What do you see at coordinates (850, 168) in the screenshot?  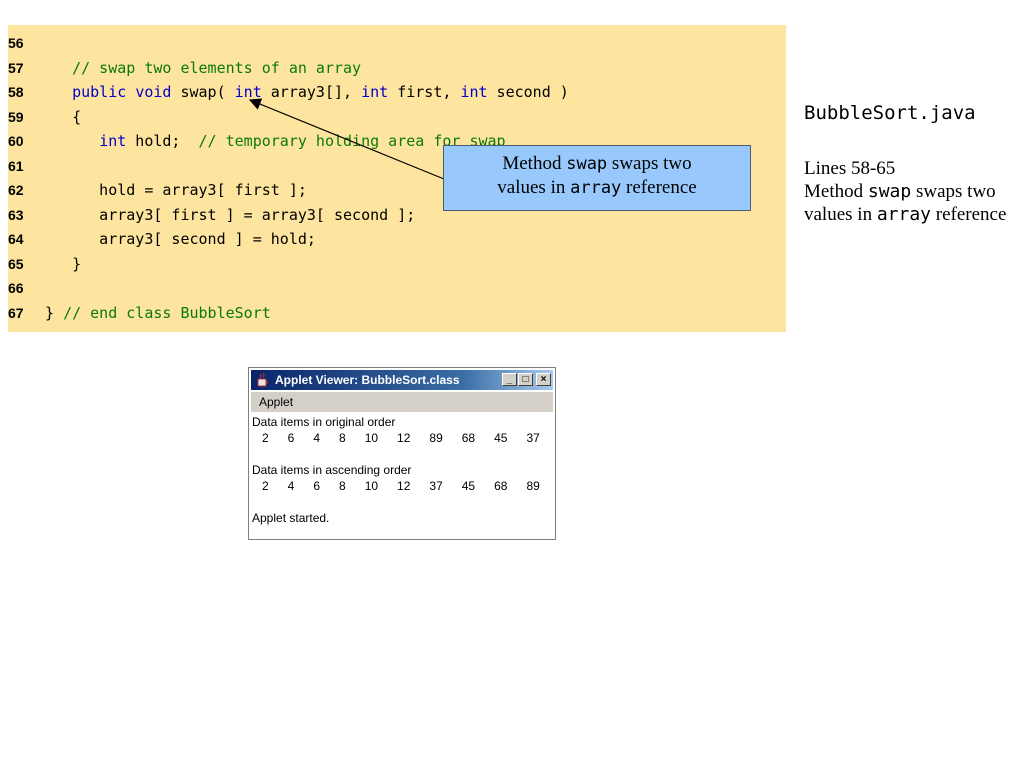 I see `lines-label: Lines 58-65` at bounding box center [850, 168].